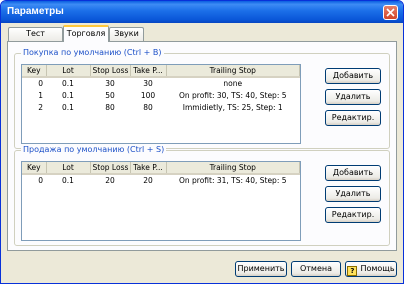 This screenshot has width=404, height=284. What do you see at coordinates (232, 95) in the screenshot?
I see `cell-trailing-stop: On profit: 30, TS: 40, Step: 5` at bounding box center [232, 95].